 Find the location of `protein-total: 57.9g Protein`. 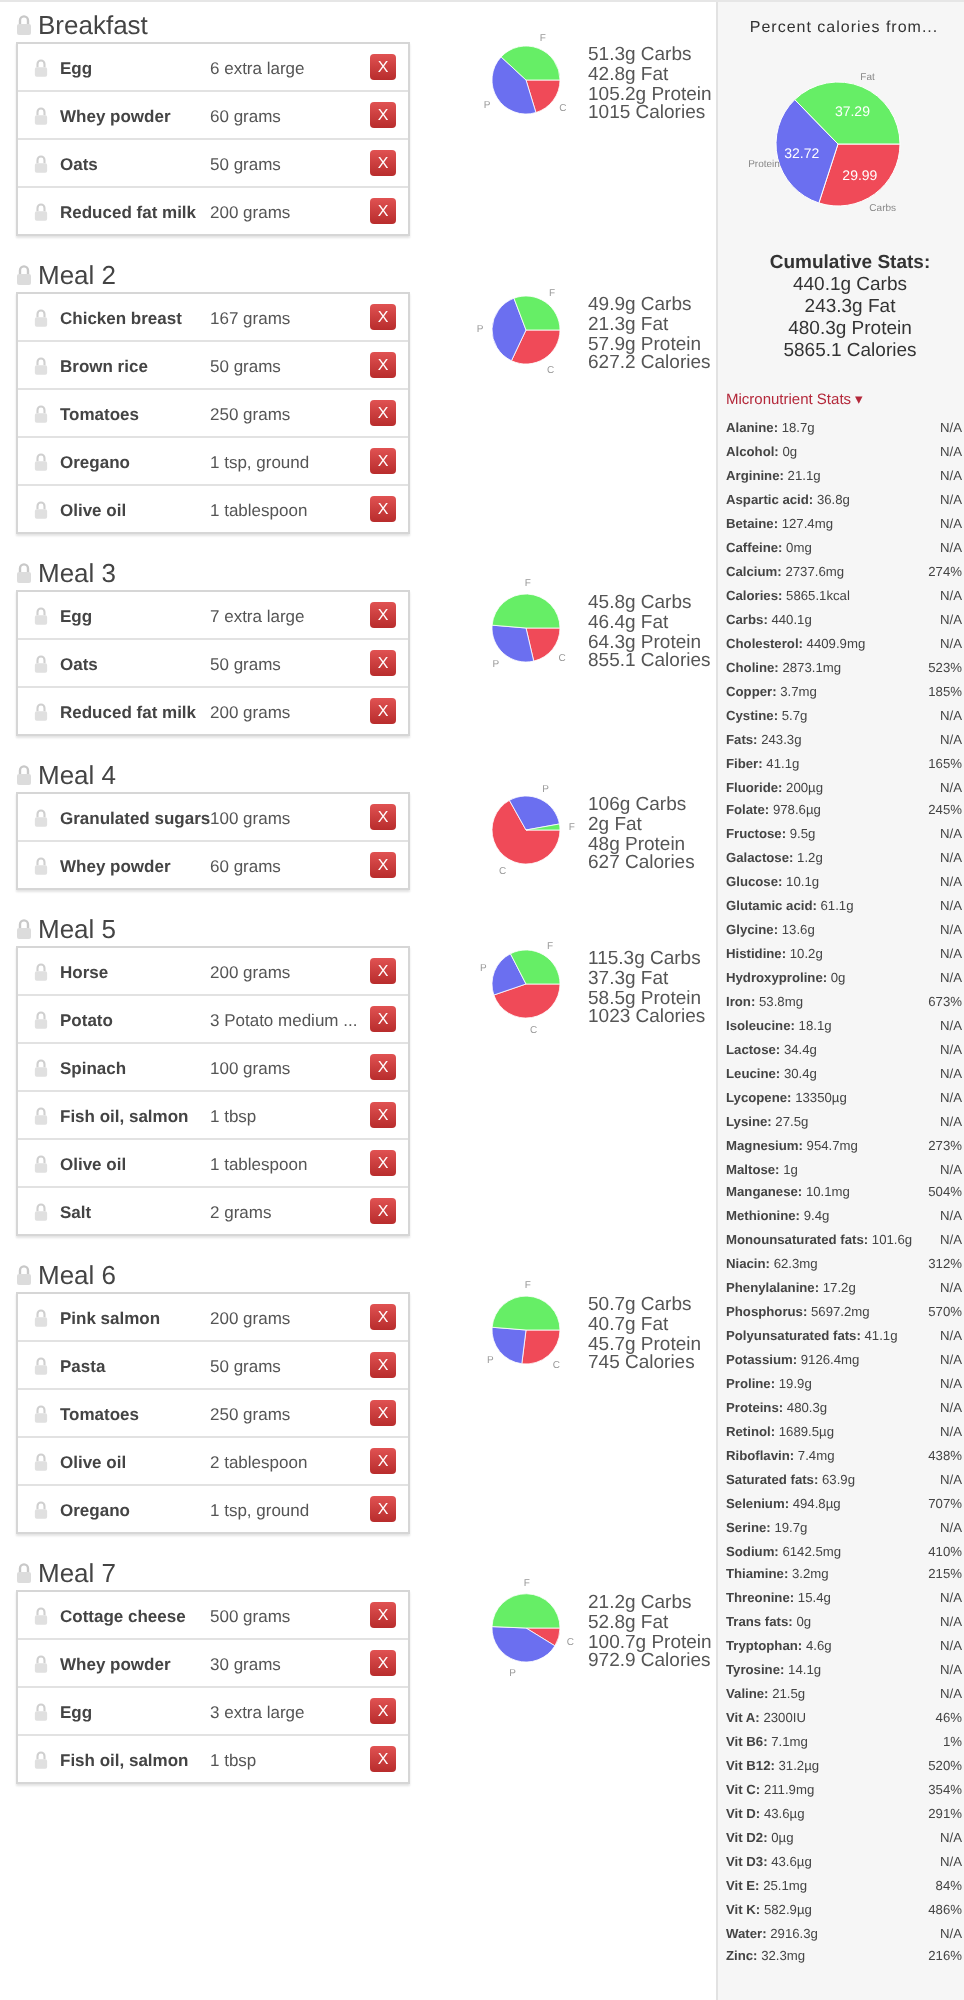

protein-total: 57.9g Protein is located at coordinates (645, 345).